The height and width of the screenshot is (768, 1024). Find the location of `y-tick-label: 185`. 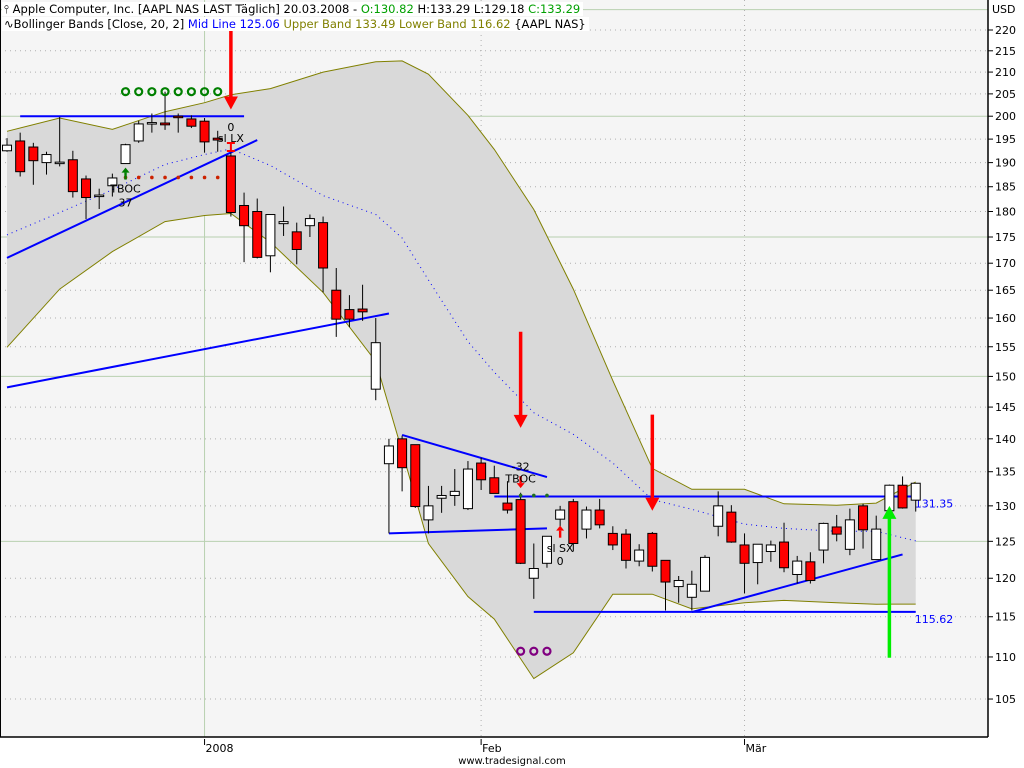

y-tick-label: 185 is located at coordinates (1005, 187).